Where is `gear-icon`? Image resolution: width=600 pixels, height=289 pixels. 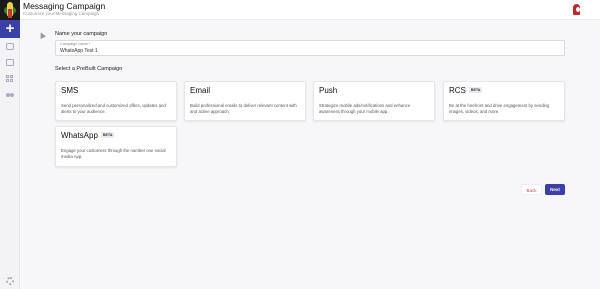 gear-icon is located at coordinates (10, 281).